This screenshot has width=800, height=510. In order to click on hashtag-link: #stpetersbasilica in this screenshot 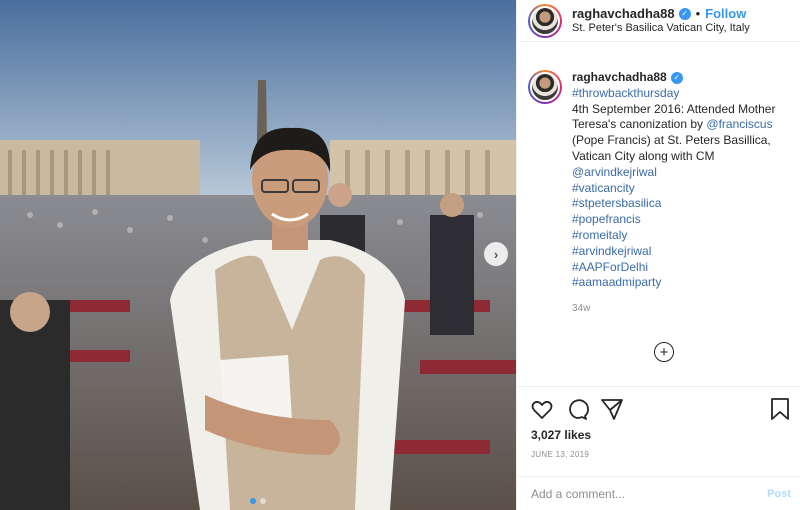, I will do `click(684, 204)`.